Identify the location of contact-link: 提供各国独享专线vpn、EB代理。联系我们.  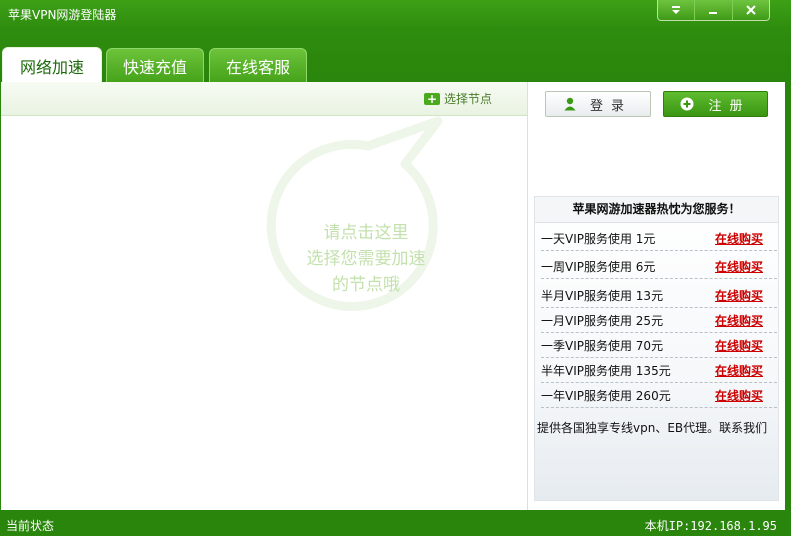
(652, 427).